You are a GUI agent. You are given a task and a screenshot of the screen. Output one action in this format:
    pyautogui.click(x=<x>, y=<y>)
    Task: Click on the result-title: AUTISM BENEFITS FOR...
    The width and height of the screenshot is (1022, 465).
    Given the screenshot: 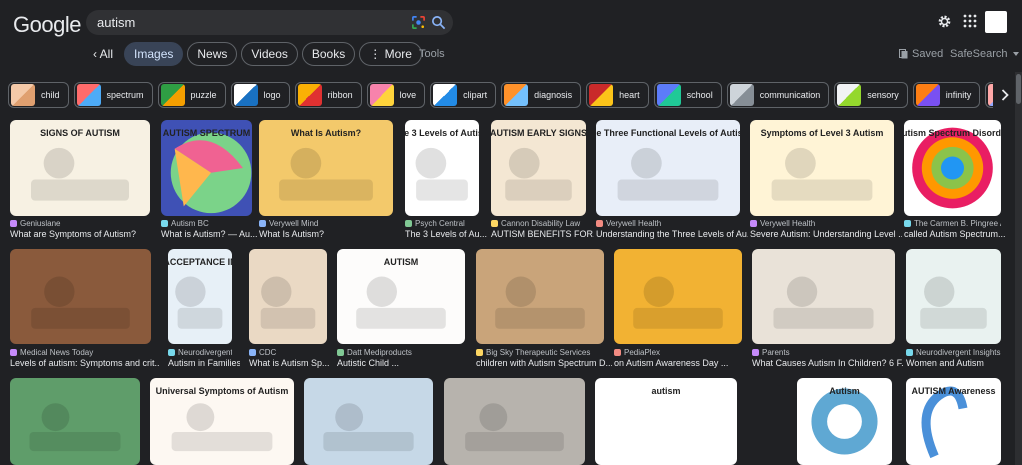 What is the action you would take?
    pyautogui.click(x=542, y=234)
    